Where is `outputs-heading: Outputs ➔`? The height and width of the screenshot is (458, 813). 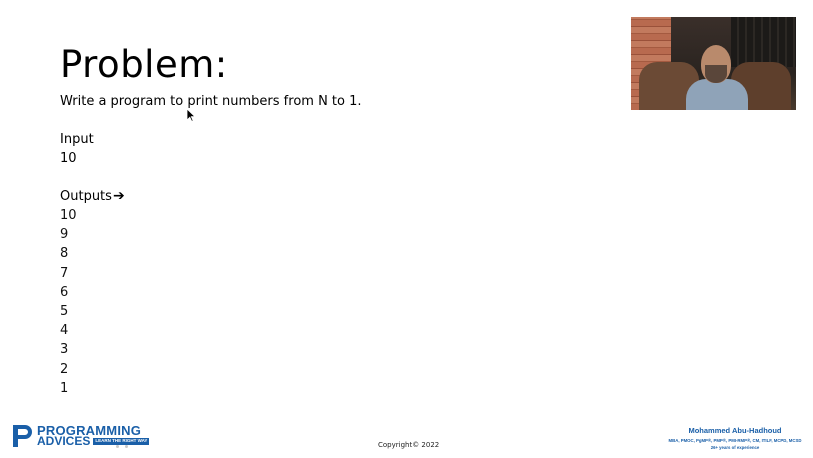
outputs-heading: Outputs ➔ is located at coordinates (92, 196).